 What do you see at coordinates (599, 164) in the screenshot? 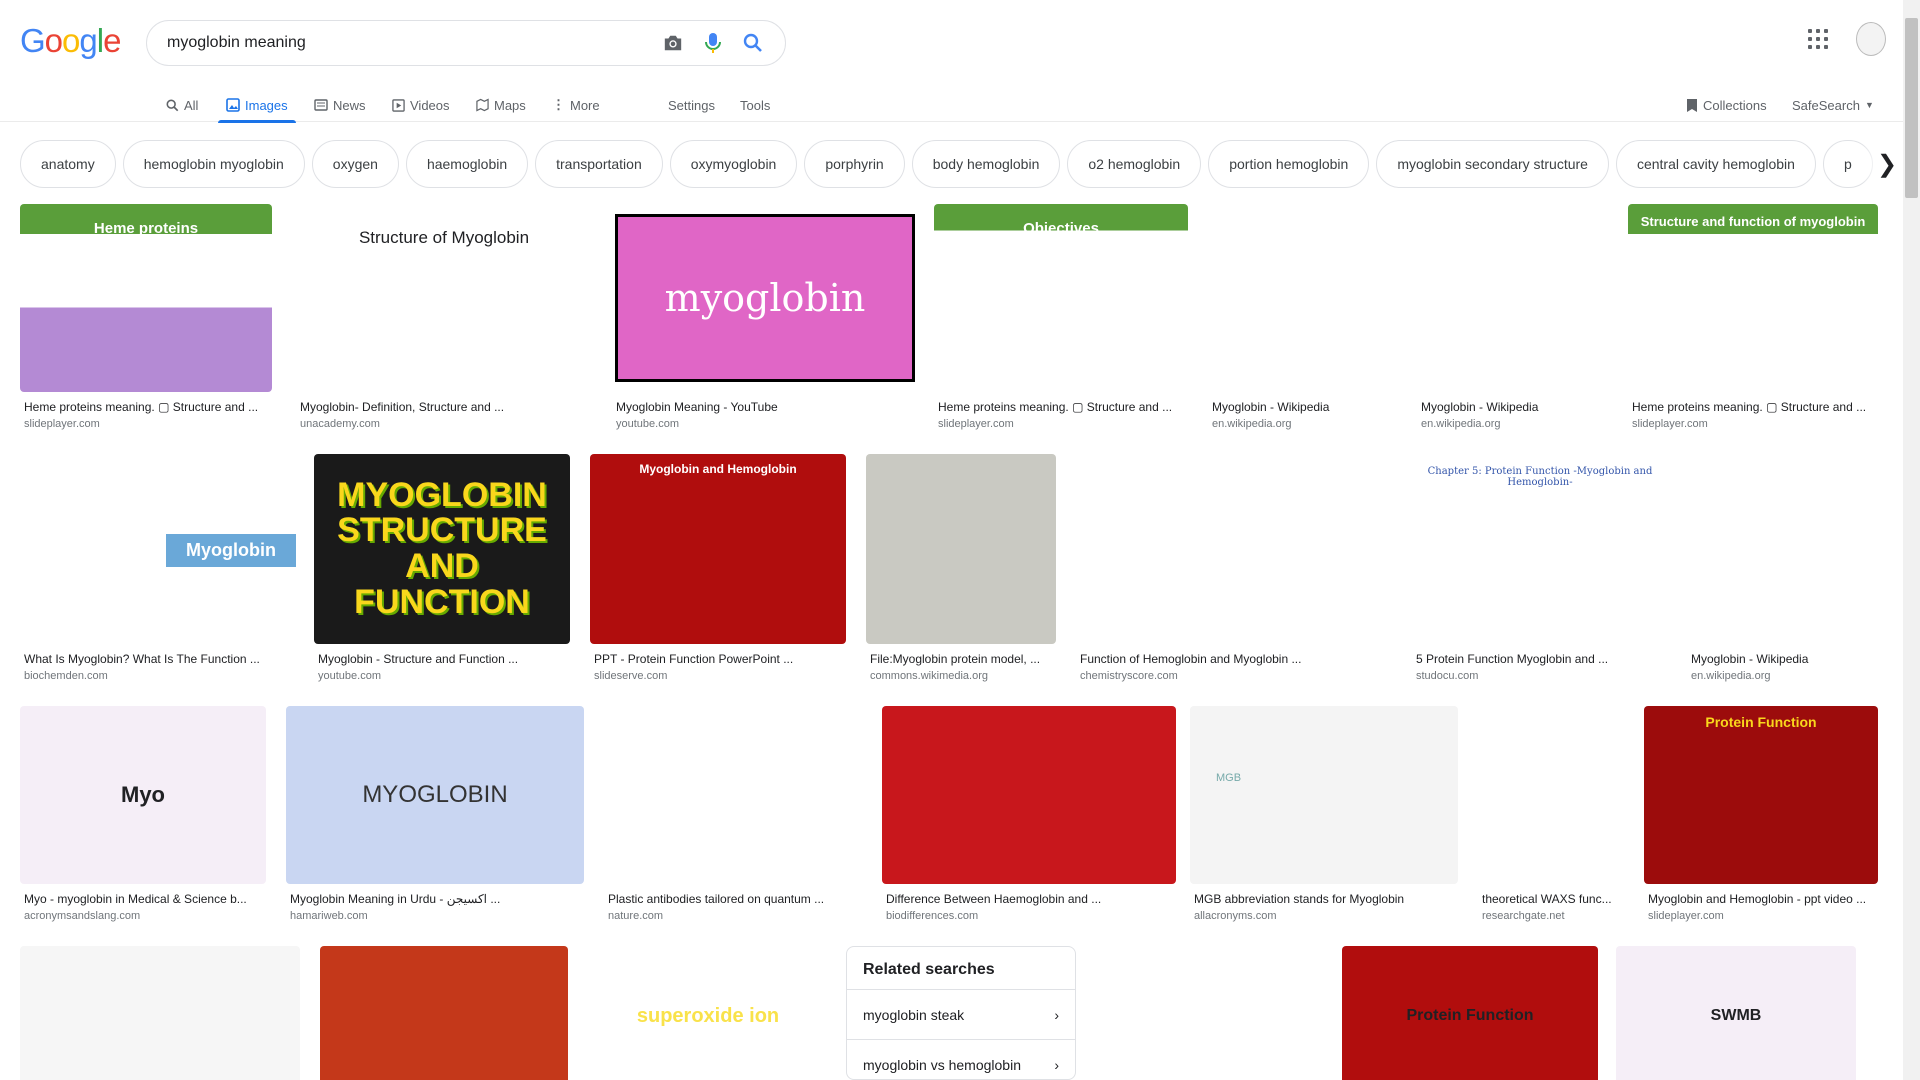
I see `chip: transportation` at bounding box center [599, 164].